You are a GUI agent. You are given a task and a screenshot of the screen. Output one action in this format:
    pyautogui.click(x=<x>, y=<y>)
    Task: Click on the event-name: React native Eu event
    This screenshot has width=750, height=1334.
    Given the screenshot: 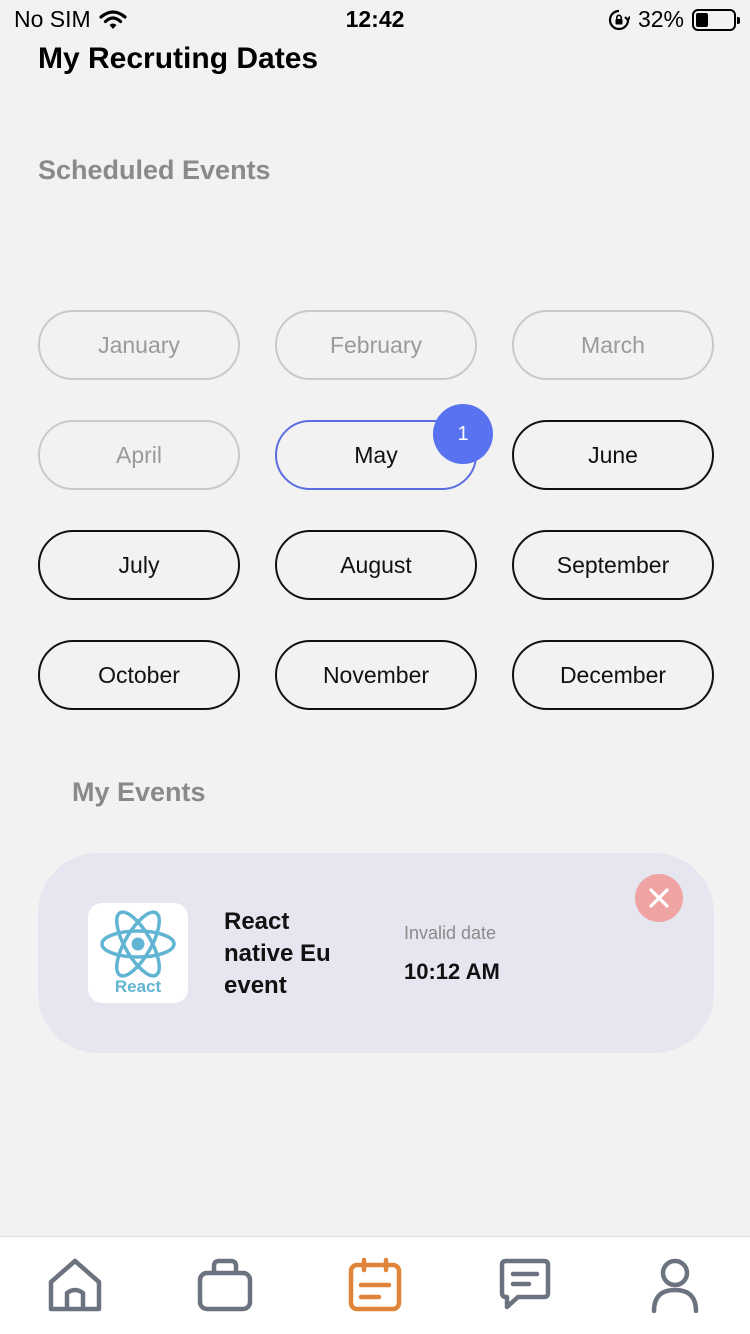 What is the action you would take?
    pyautogui.click(x=277, y=953)
    